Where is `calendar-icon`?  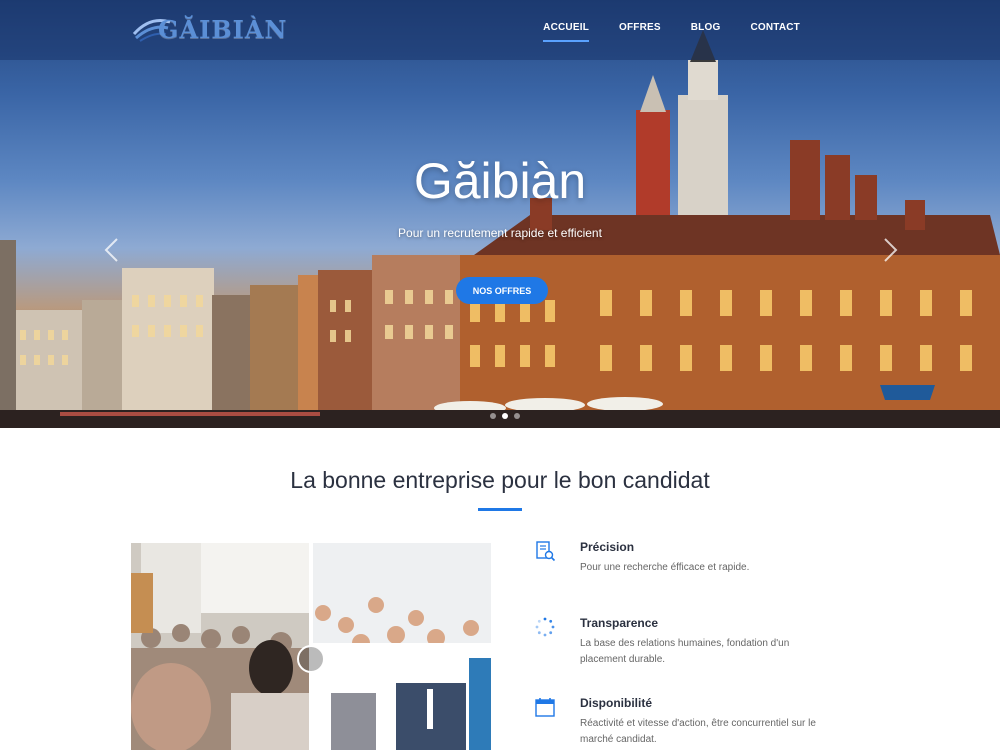 calendar-icon is located at coordinates (545, 707).